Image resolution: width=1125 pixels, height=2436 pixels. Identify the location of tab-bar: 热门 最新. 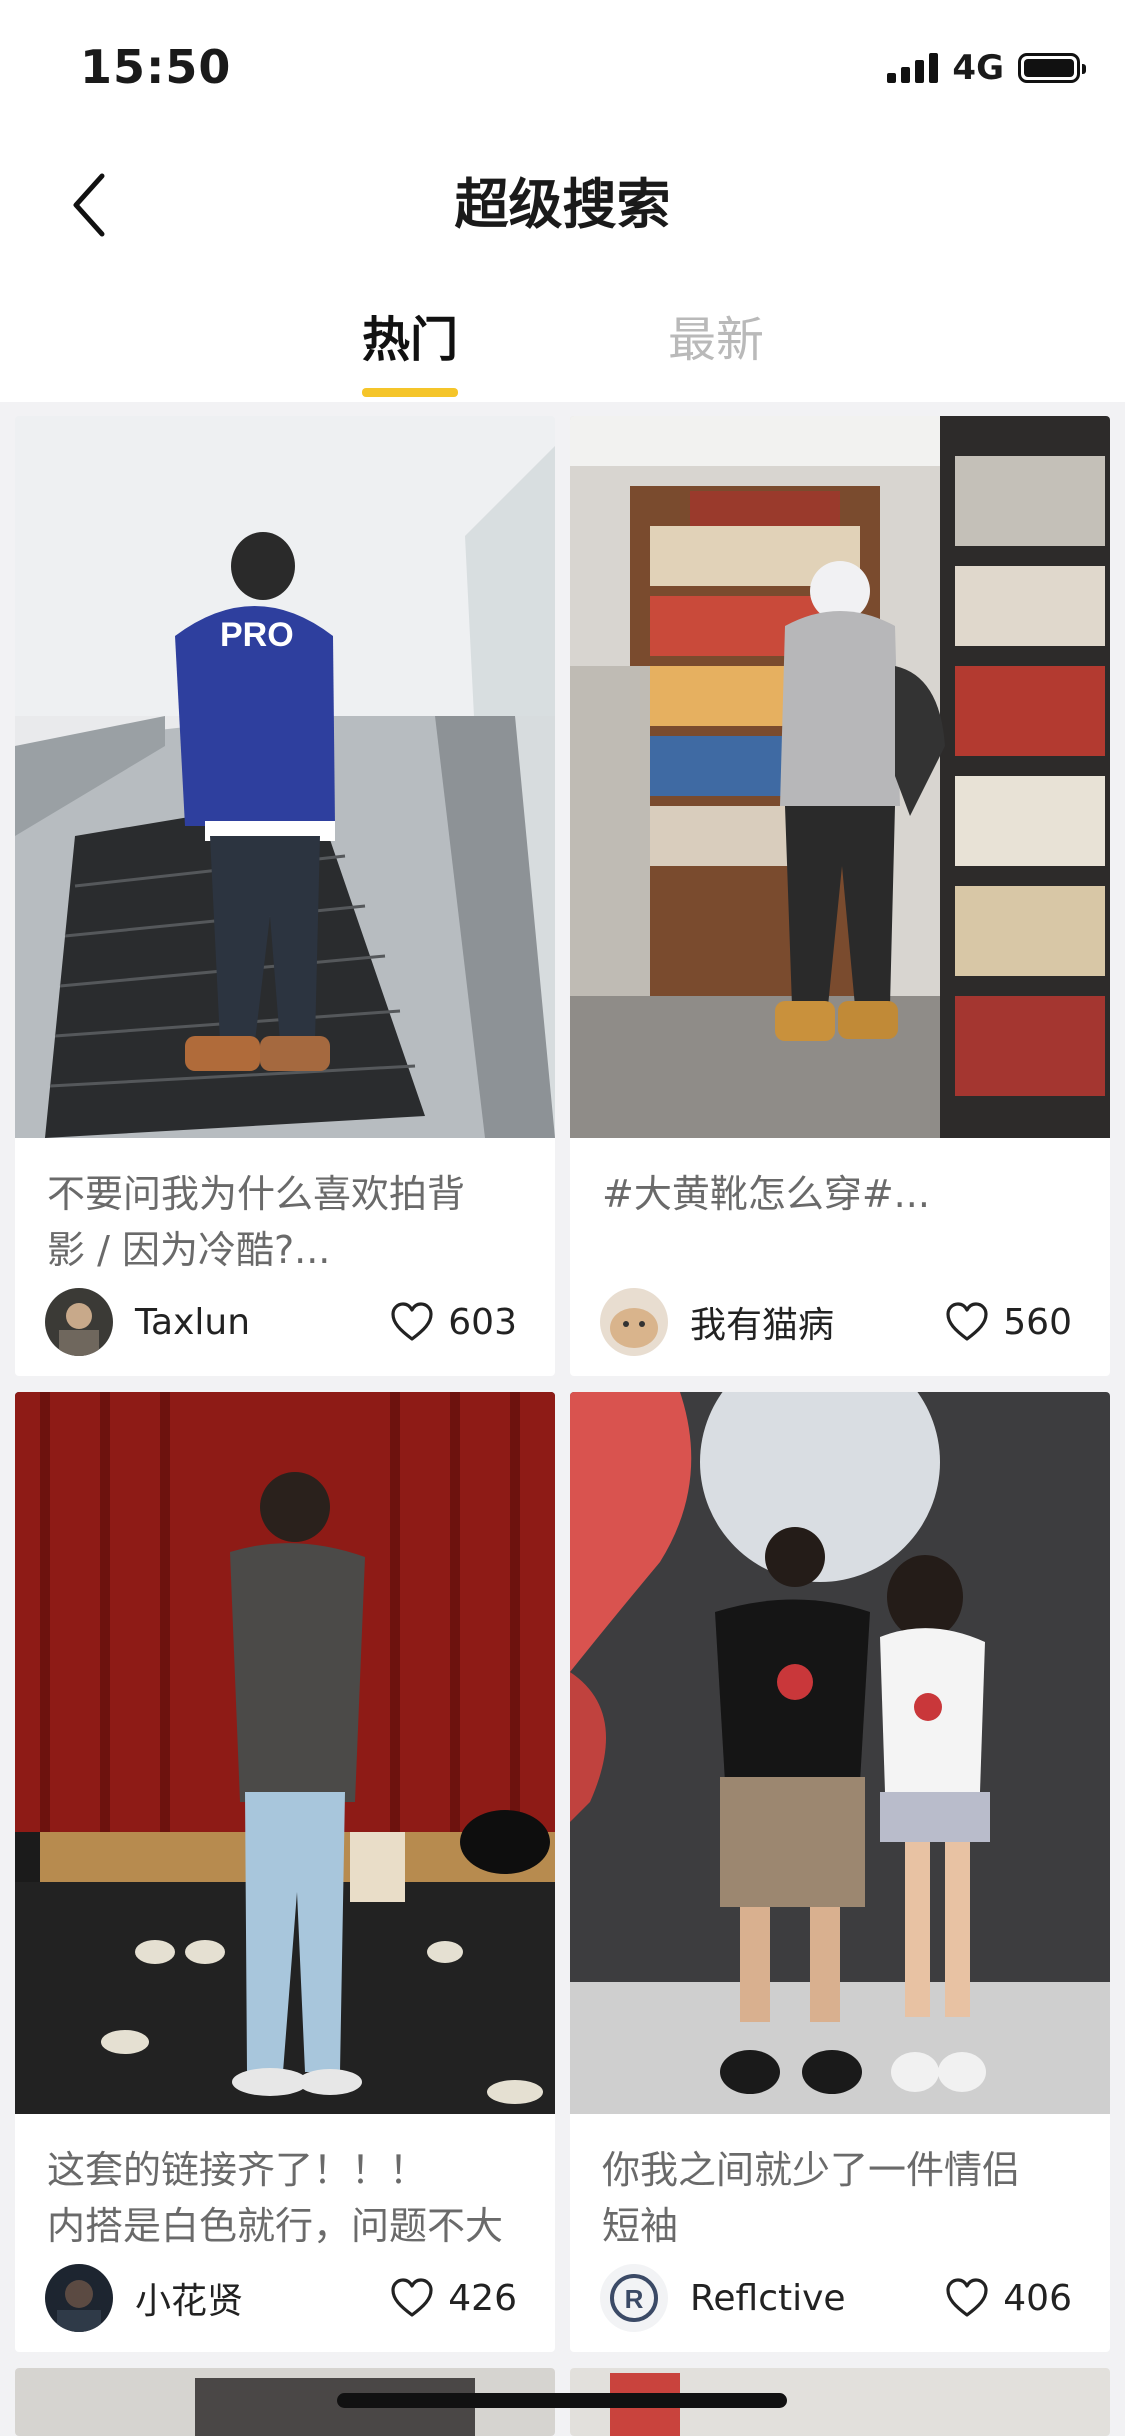
(562, 336).